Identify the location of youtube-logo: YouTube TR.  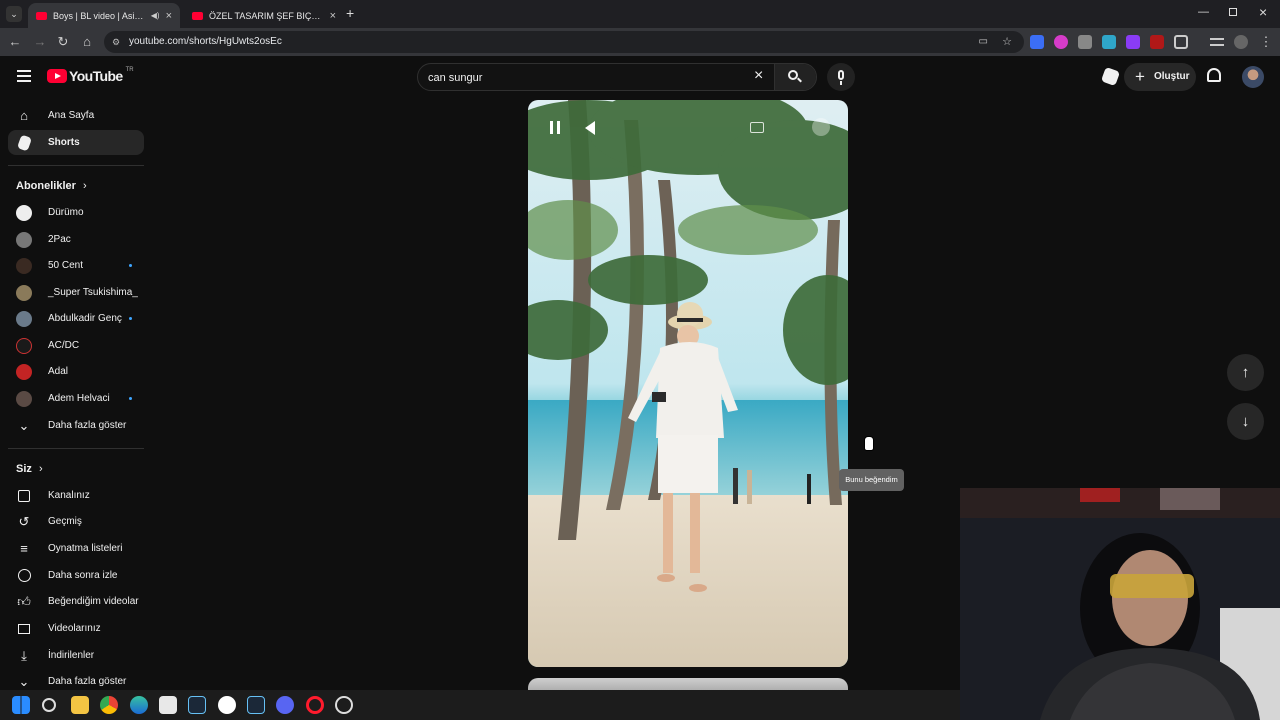
(90, 75).